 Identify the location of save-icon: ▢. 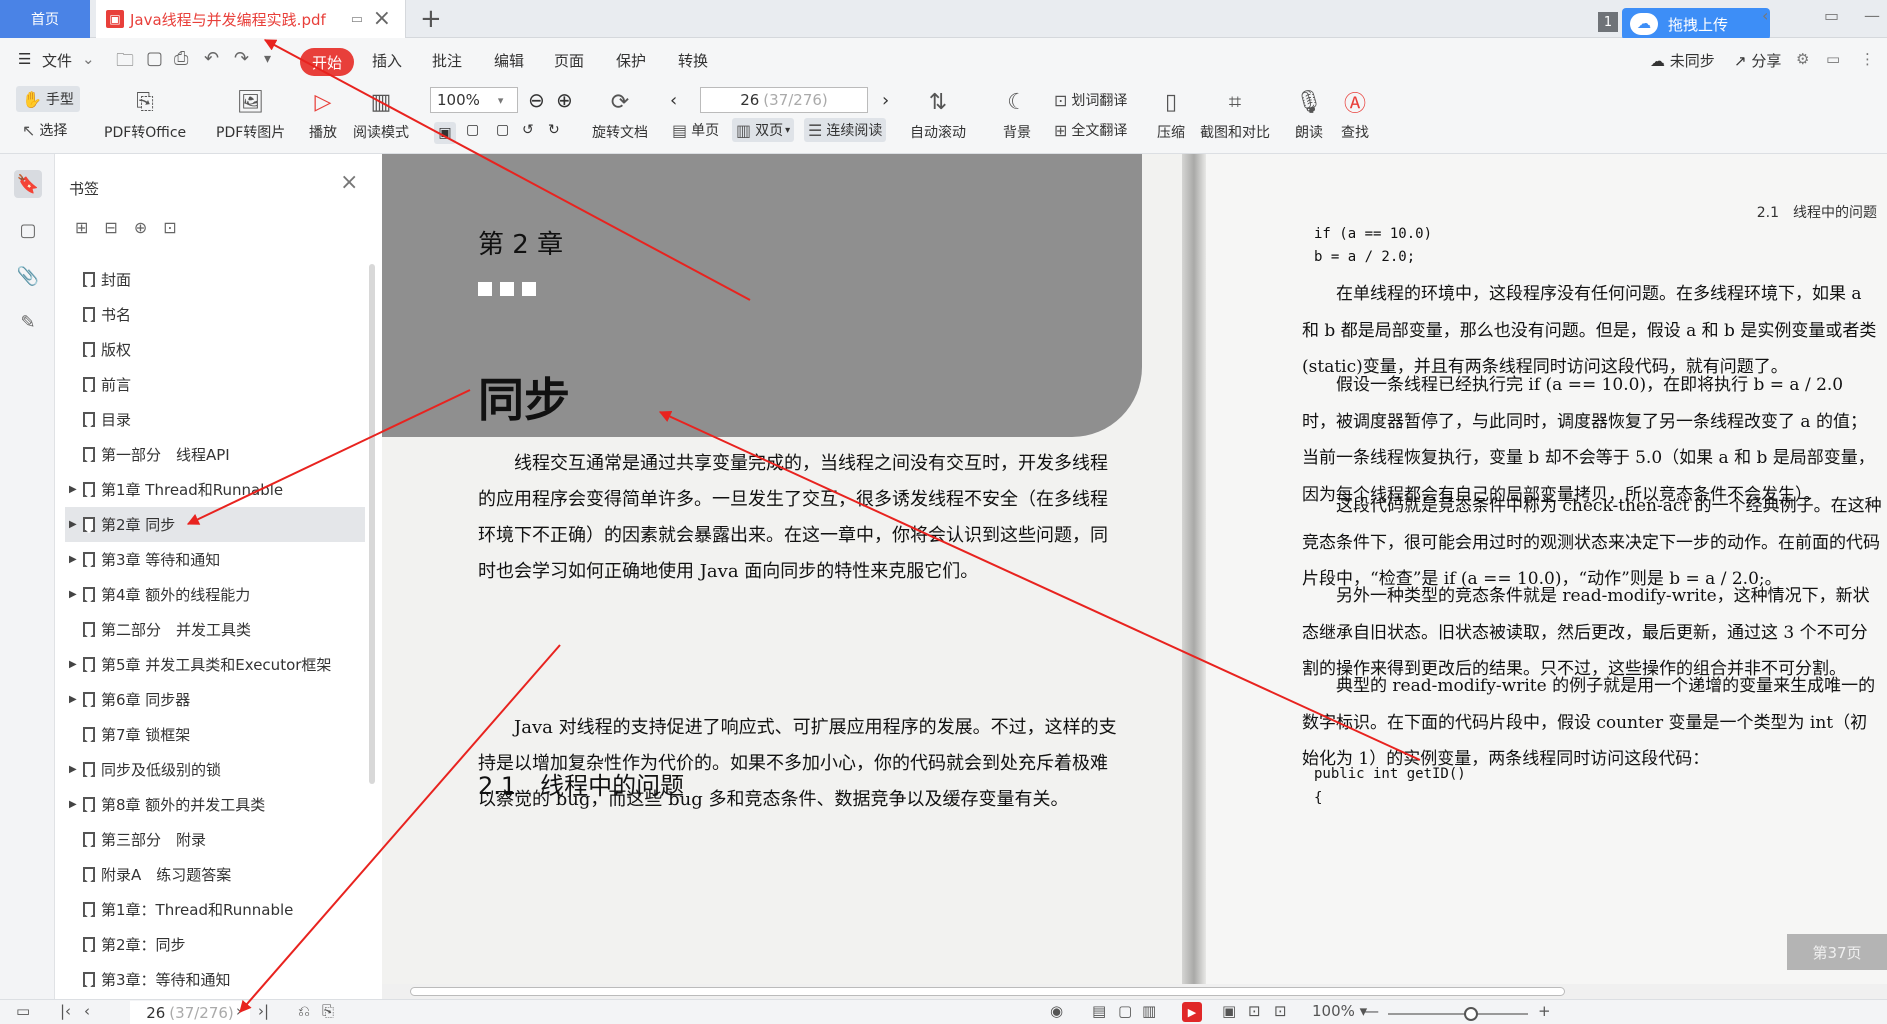
(154, 58).